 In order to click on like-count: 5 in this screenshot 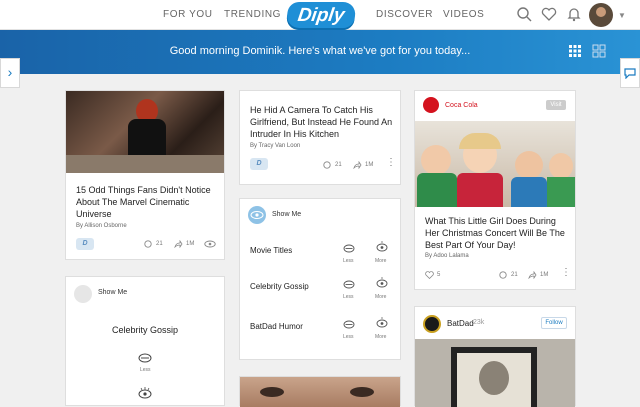, I will do `click(439, 275)`.